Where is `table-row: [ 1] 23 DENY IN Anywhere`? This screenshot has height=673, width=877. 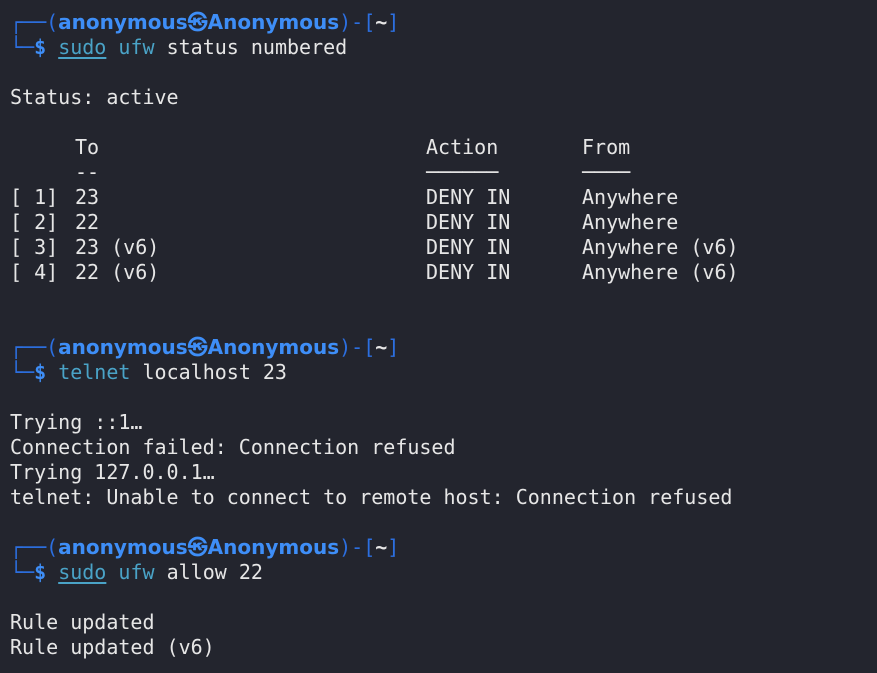 table-row: [ 1] 23 DENY IN Anywhere is located at coordinates (443, 197).